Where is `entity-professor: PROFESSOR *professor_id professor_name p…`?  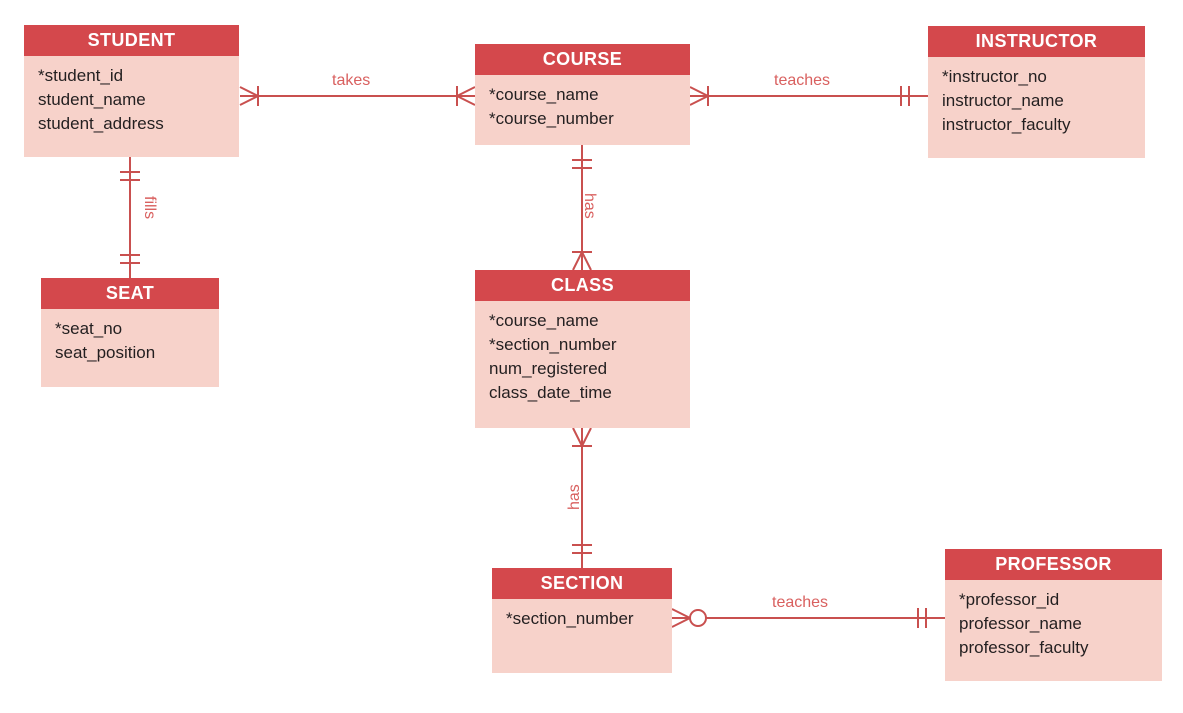
entity-professor: PROFESSOR *professor_id professor_name p… is located at coordinates (1053, 615).